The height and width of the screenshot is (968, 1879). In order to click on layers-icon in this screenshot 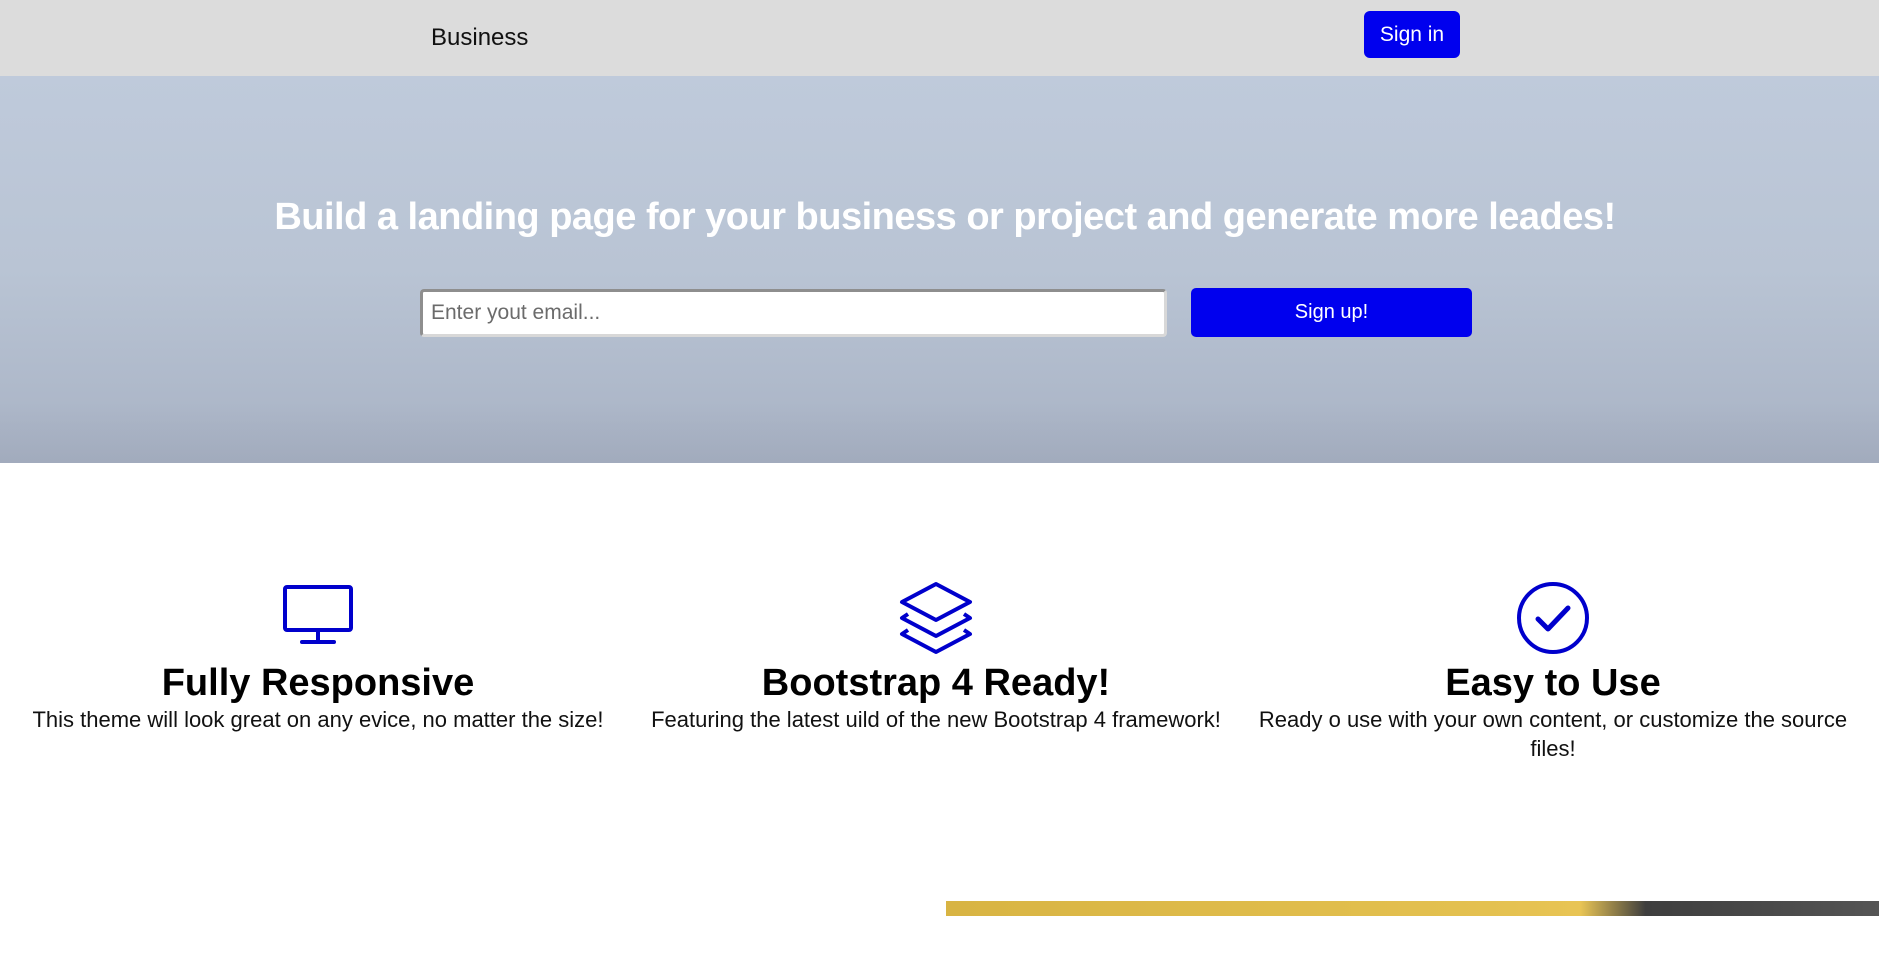, I will do `click(936, 618)`.